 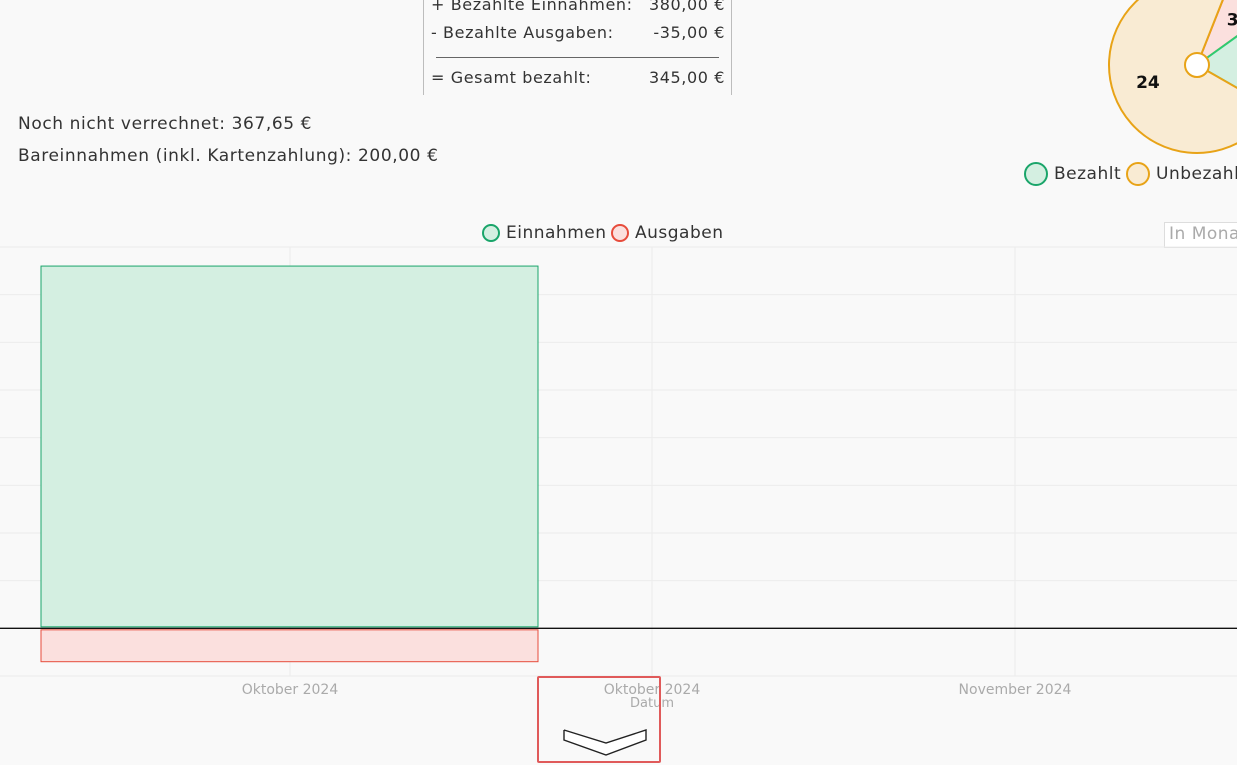 What do you see at coordinates (1197, 65) in the screenshot?
I see `pie-center` at bounding box center [1197, 65].